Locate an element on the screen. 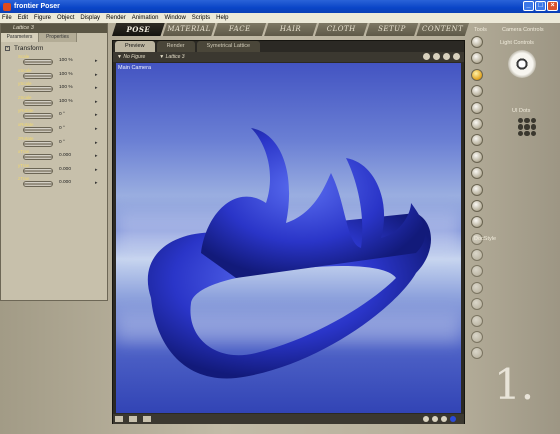 The height and width of the screenshot is (434, 560). menu-file: File is located at coordinates (7, 18).